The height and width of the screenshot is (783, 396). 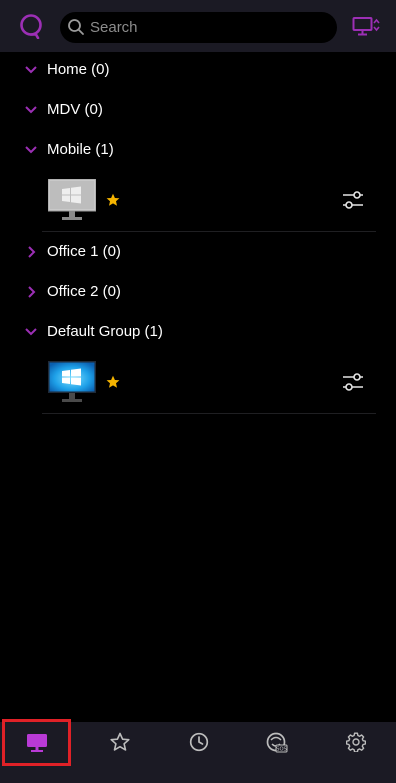 I want to click on group-row-office-2: Office 2 (0), so click(x=198, y=292).